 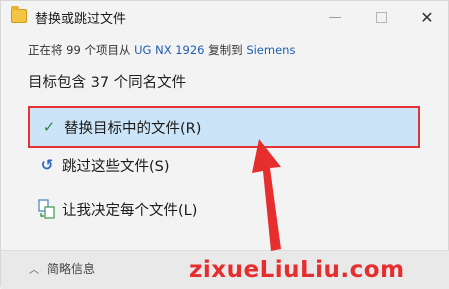 What do you see at coordinates (297, 270) in the screenshot?
I see `watermark-text: zixueLiuLiu.com` at bounding box center [297, 270].